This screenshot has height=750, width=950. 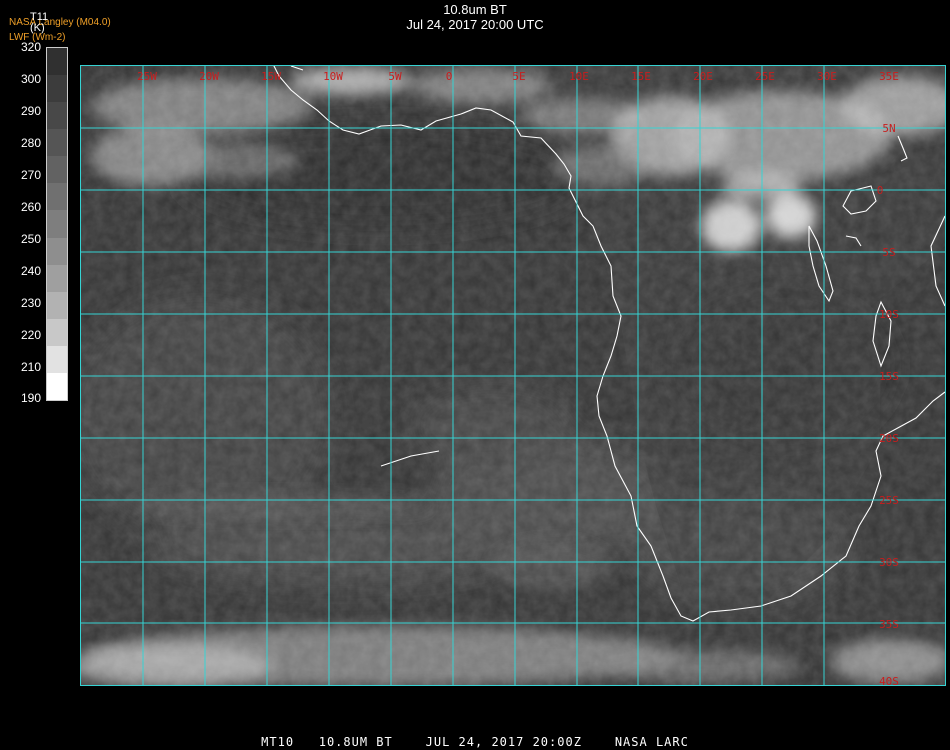 I want to click on colorbar-unit: (K), so click(x=37, y=28).